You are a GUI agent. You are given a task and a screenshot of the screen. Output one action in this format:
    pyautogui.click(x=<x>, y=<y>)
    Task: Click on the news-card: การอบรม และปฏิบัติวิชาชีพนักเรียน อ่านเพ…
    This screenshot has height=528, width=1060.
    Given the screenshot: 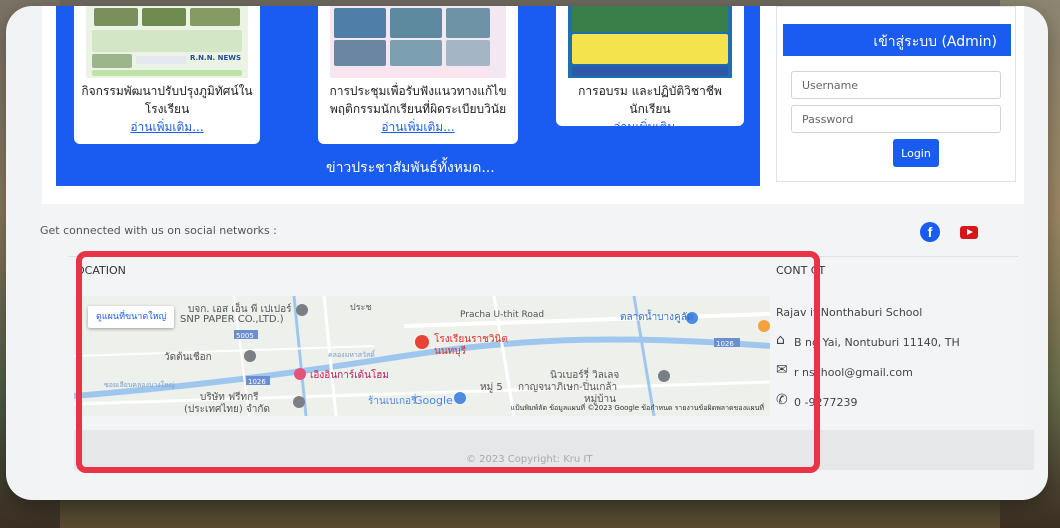 What is the action you would take?
    pyautogui.click(x=650, y=70)
    